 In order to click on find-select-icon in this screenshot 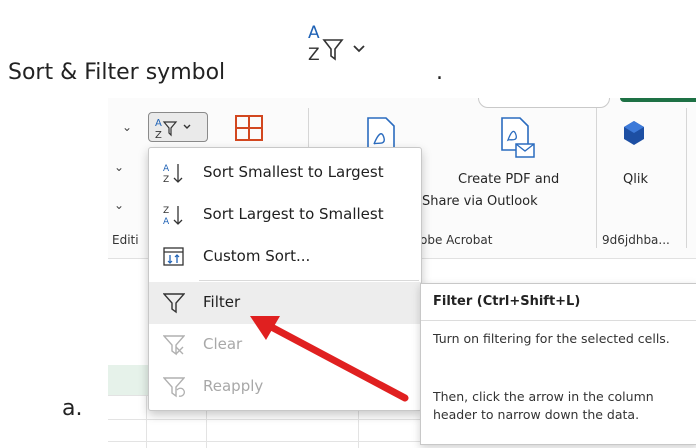, I will do `click(250, 128)`.